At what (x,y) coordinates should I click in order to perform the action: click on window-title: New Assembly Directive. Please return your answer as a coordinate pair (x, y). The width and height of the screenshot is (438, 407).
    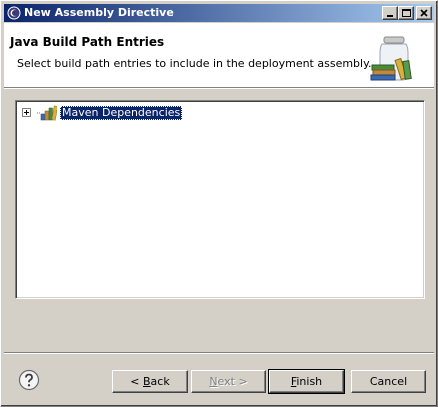
    Looking at the image, I should click on (99, 12).